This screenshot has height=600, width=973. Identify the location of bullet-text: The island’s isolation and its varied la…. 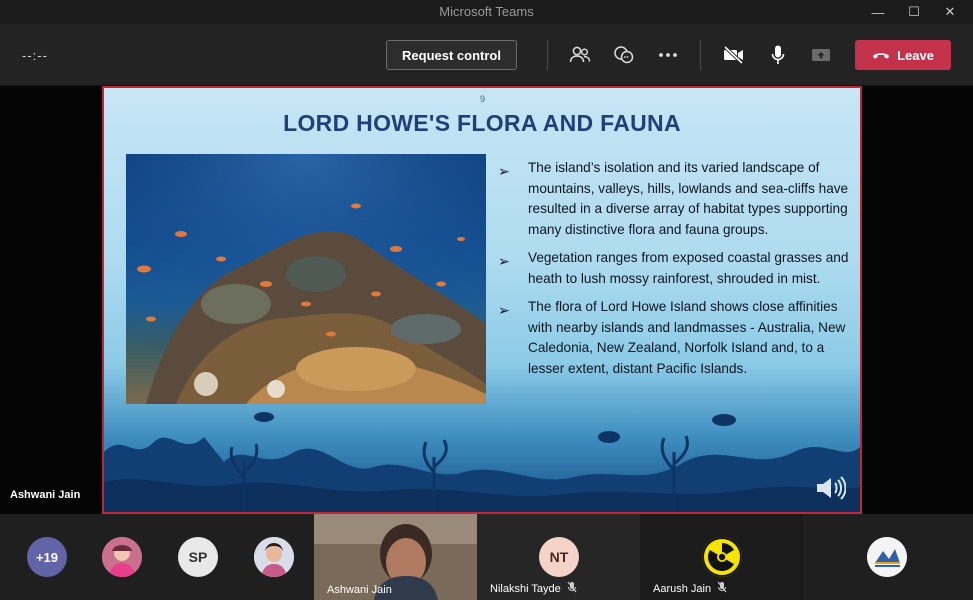
(688, 198).